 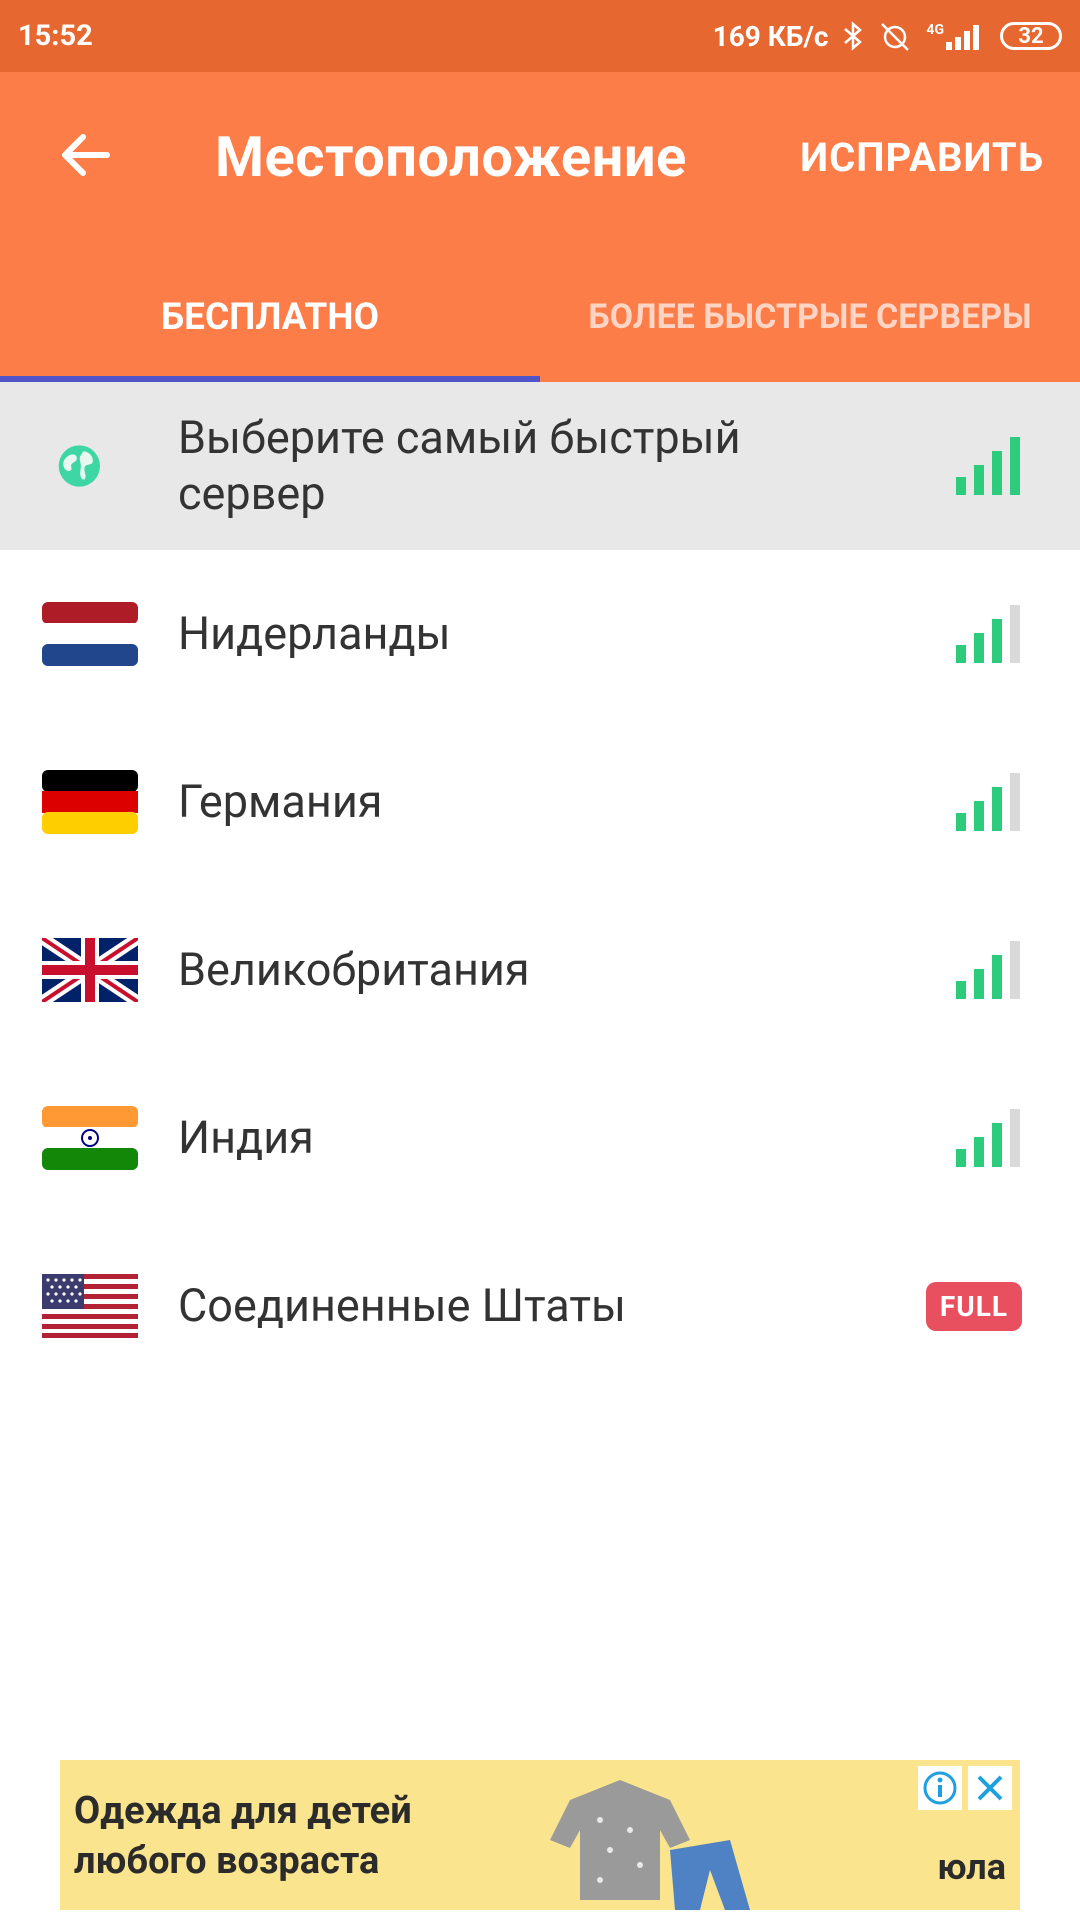 What do you see at coordinates (402, 1305) in the screenshot?
I see `server-label: Соединенные Штаты` at bounding box center [402, 1305].